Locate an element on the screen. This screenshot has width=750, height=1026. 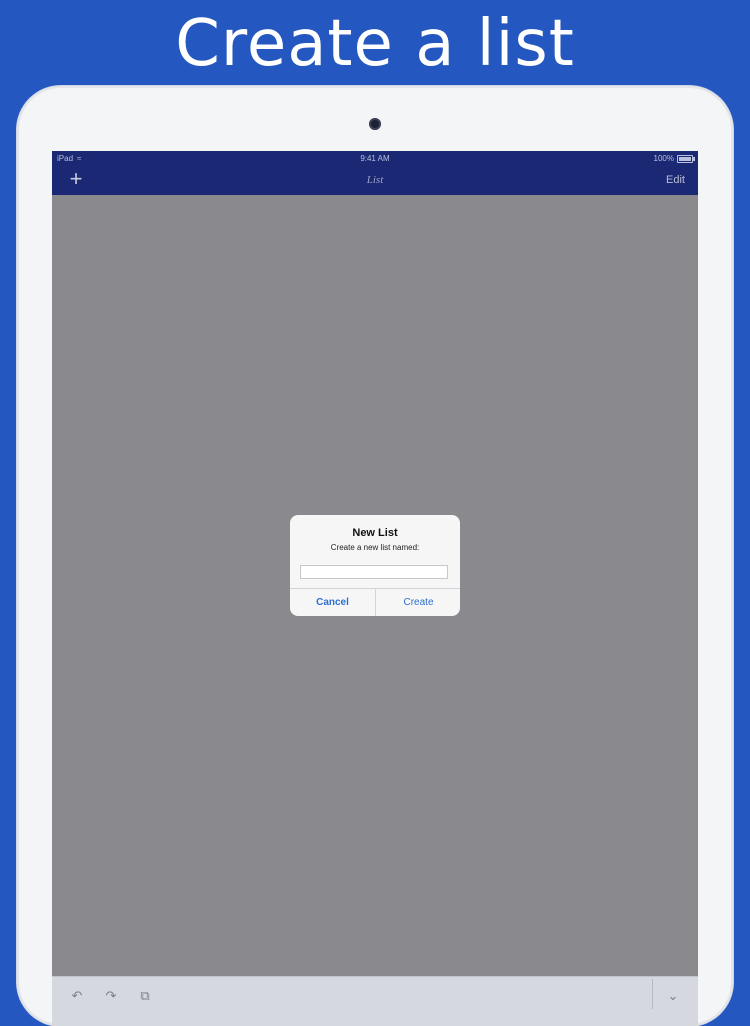
status-time: 9:41 AM is located at coordinates (375, 158).